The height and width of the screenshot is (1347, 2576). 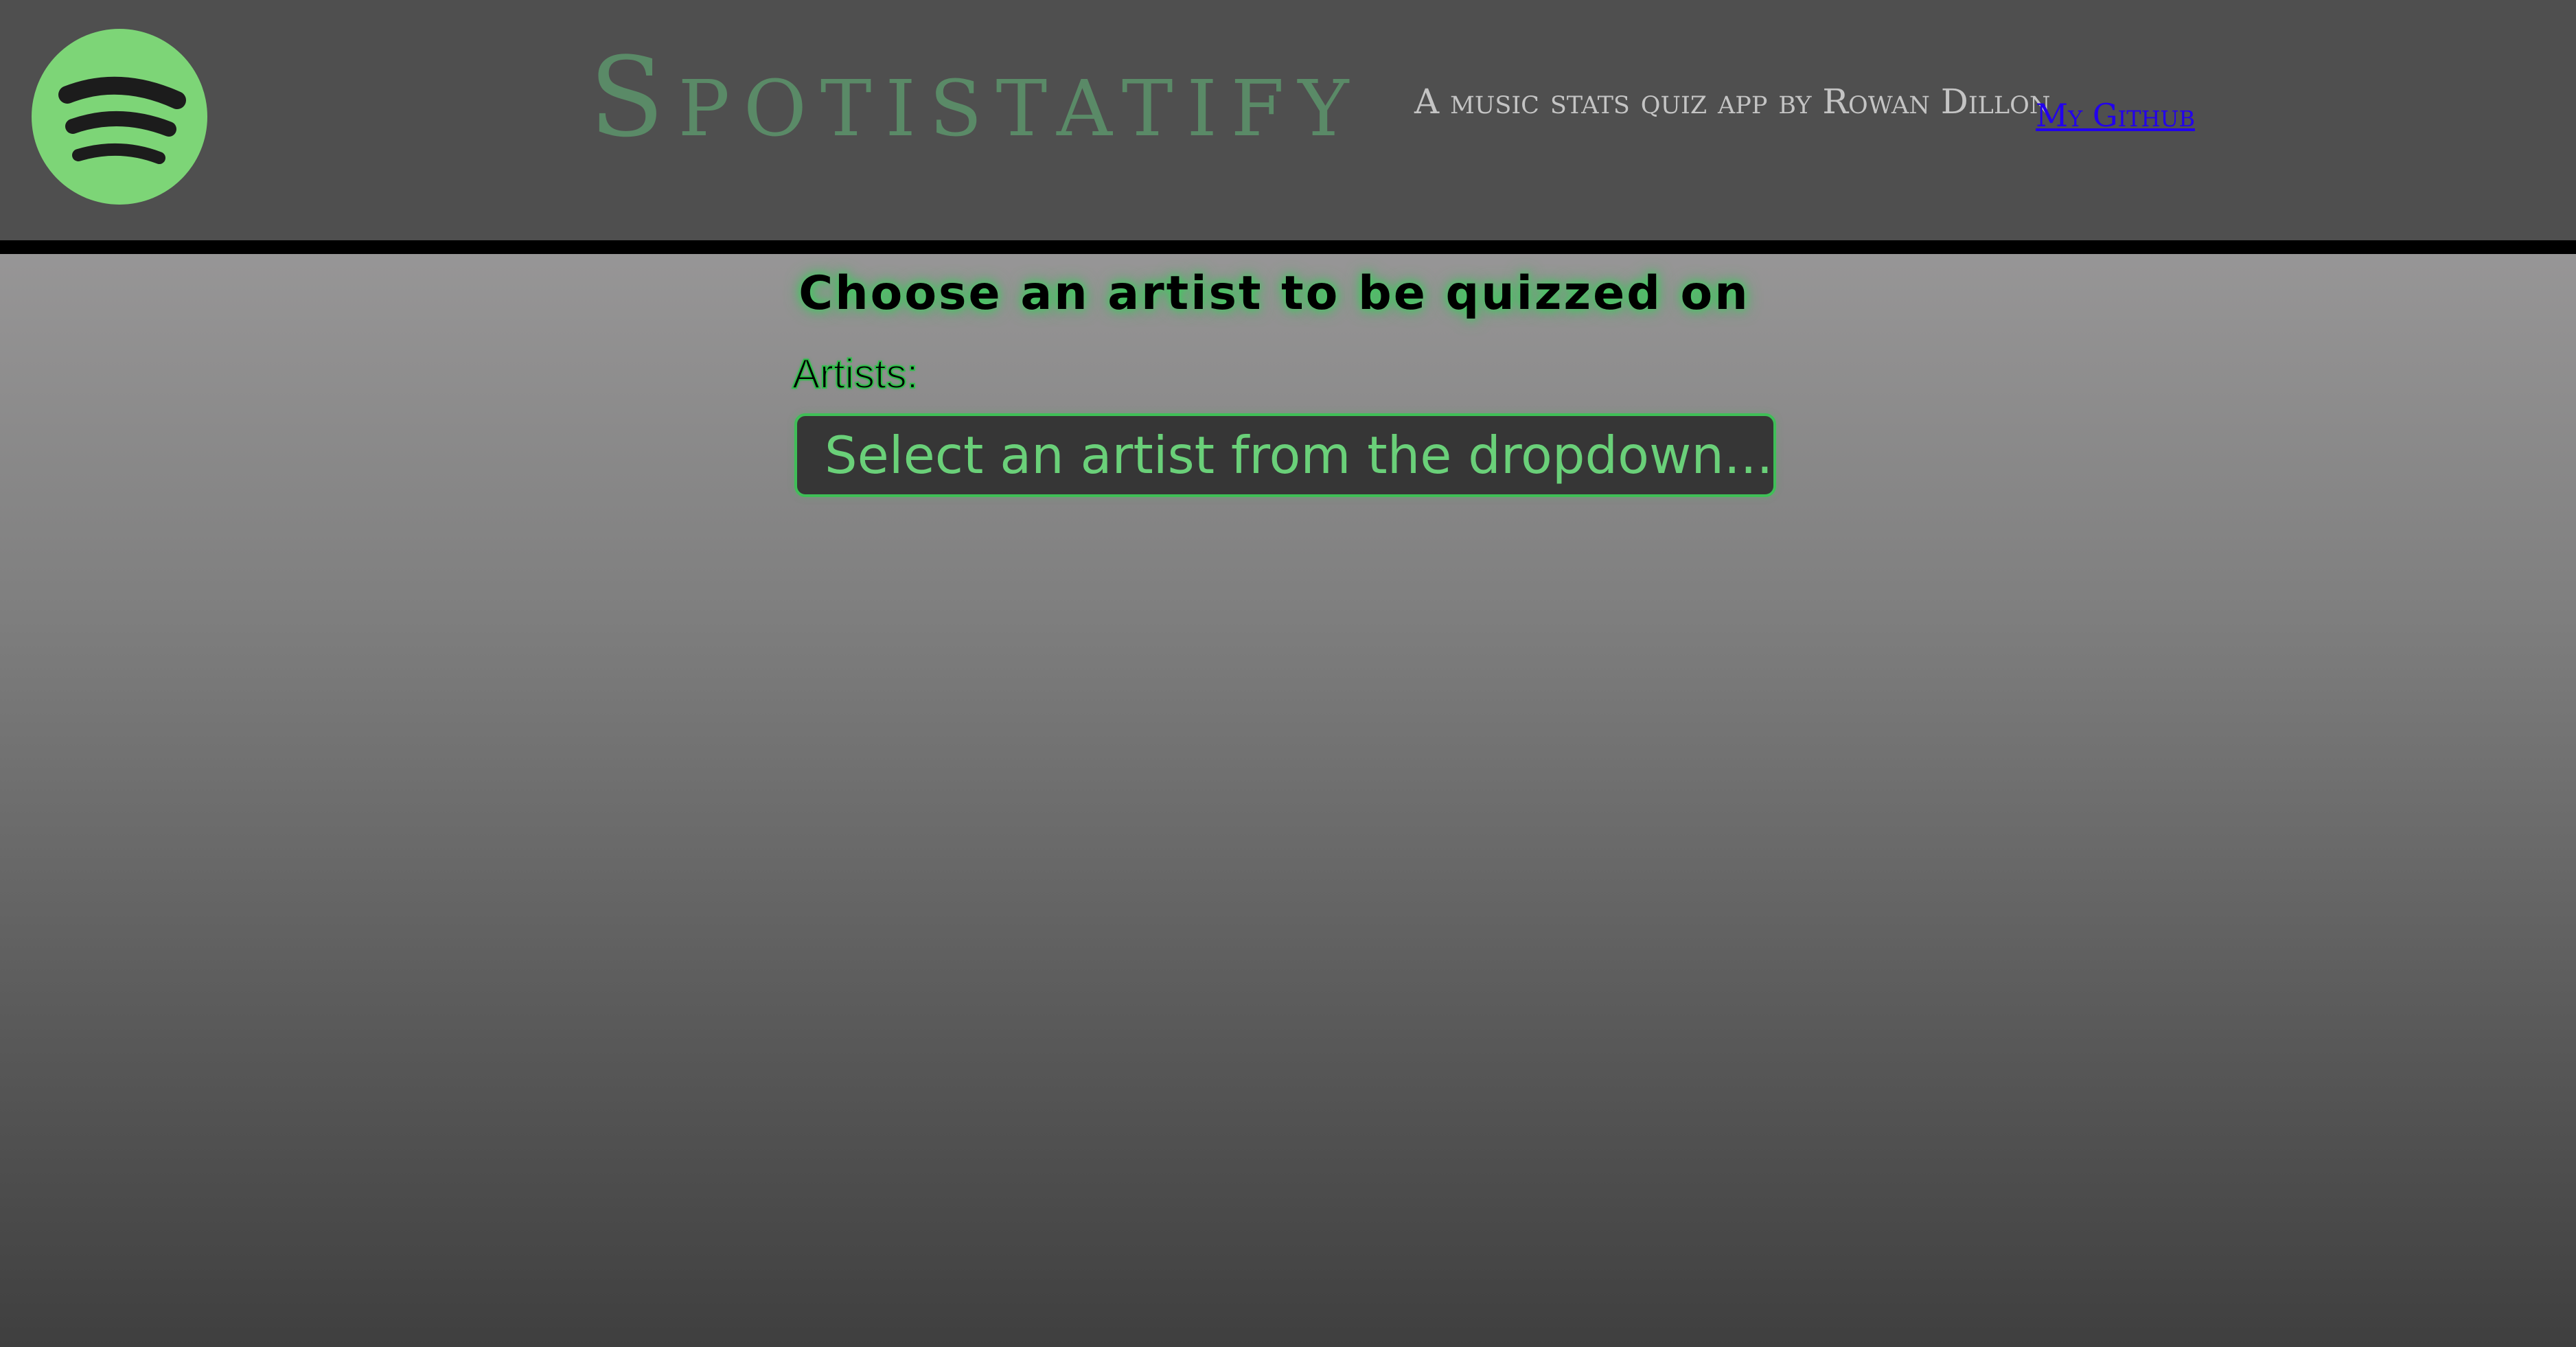 What do you see at coordinates (119, 117) in the screenshot?
I see `spotify-logo-icon` at bounding box center [119, 117].